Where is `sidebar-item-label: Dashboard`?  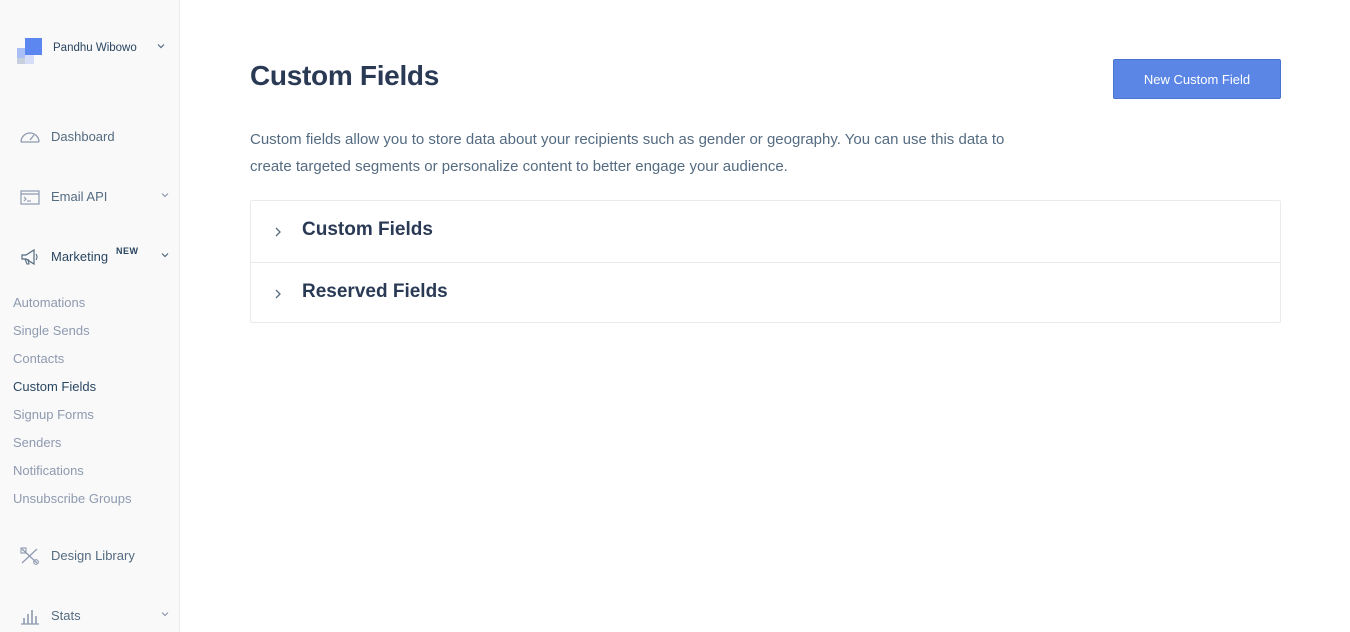
sidebar-item-label: Dashboard is located at coordinates (83, 136).